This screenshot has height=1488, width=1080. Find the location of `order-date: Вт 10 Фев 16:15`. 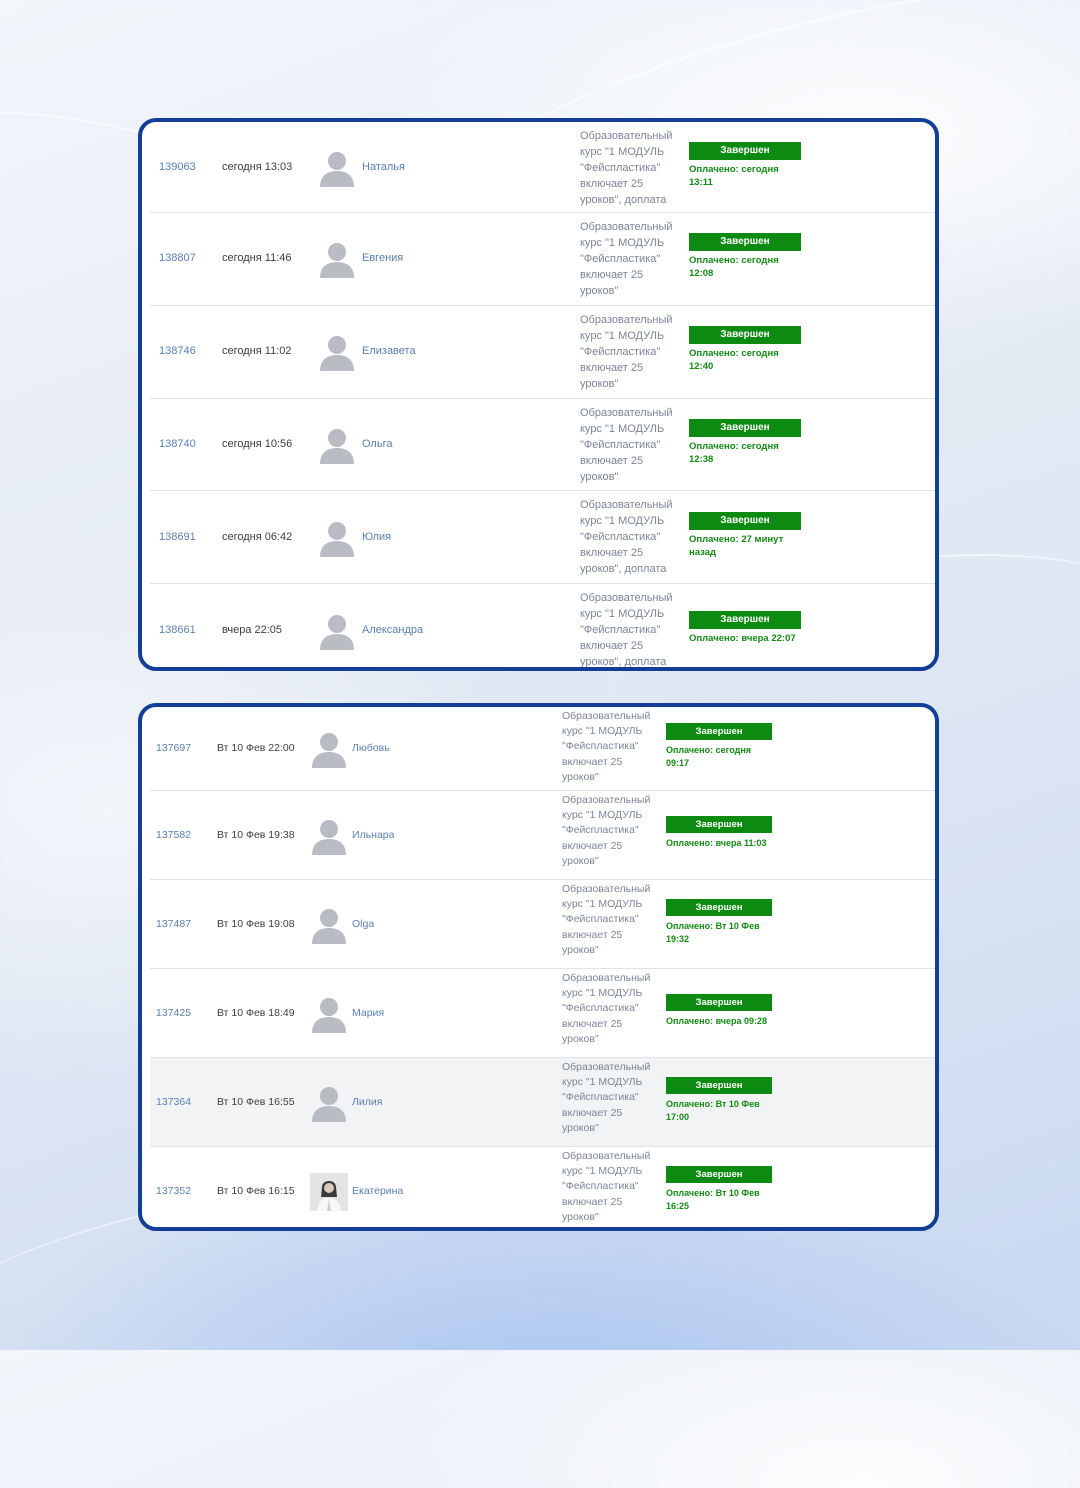

order-date: Вт 10 Фев 16:15 is located at coordinates (256, 1190).